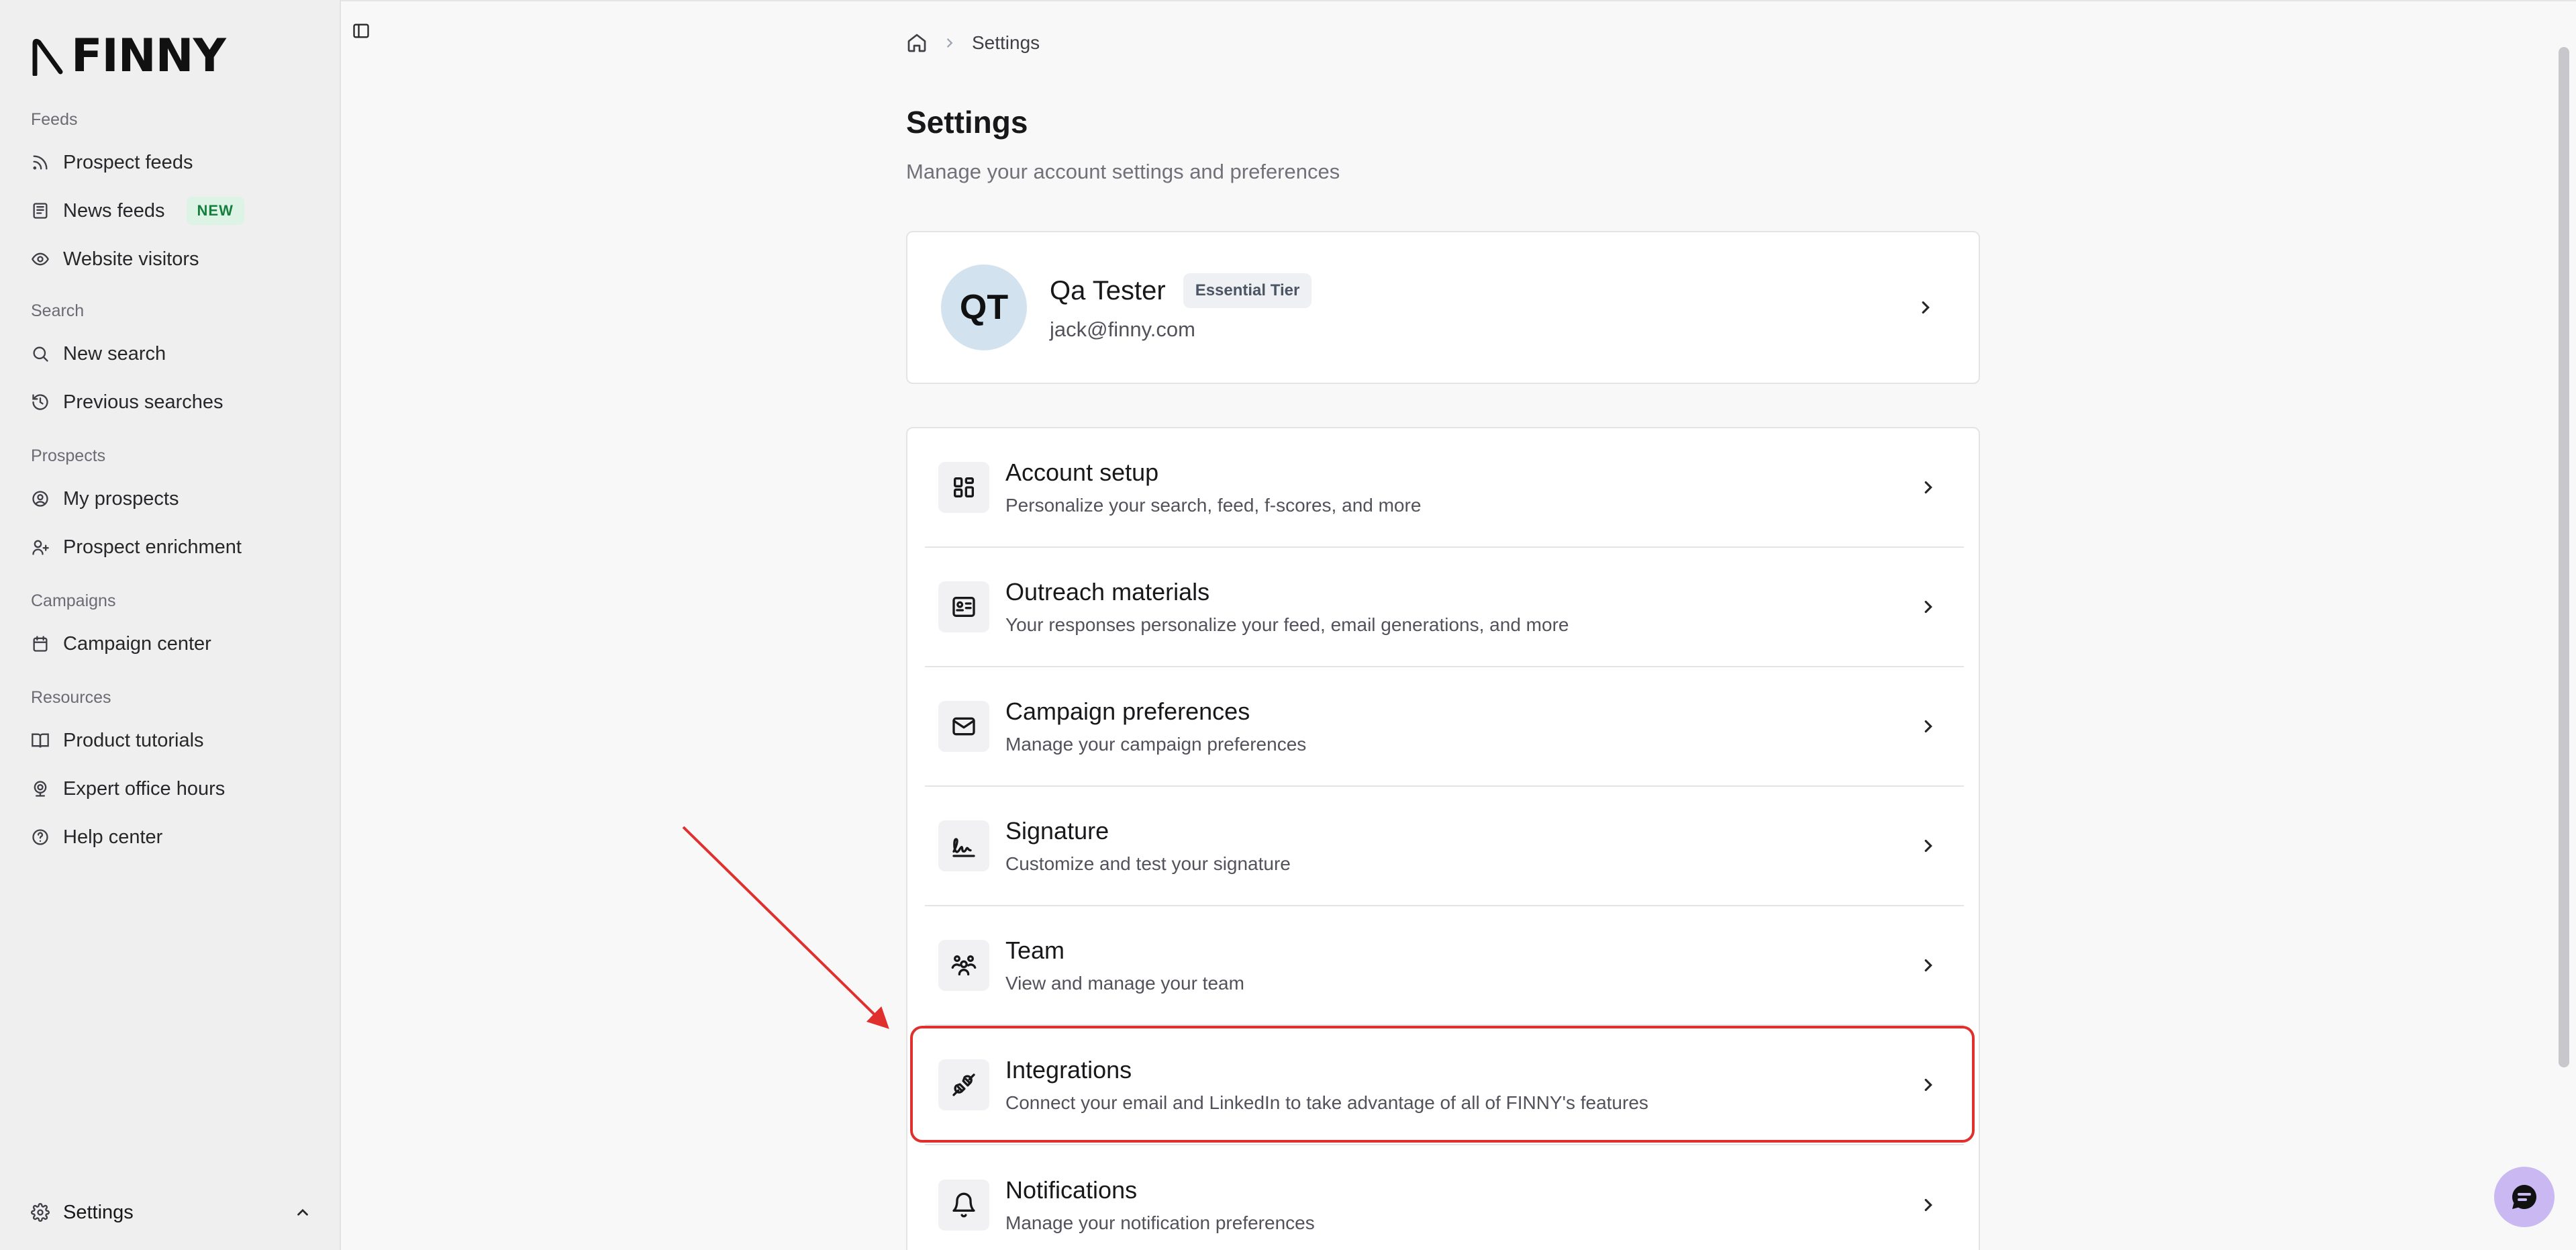 This screenshot has height=1250, width=2576. What do you see at coordinates (2564, 557) in the screenshot?
I see `scrollbar` at bounding box center [2564, 557].